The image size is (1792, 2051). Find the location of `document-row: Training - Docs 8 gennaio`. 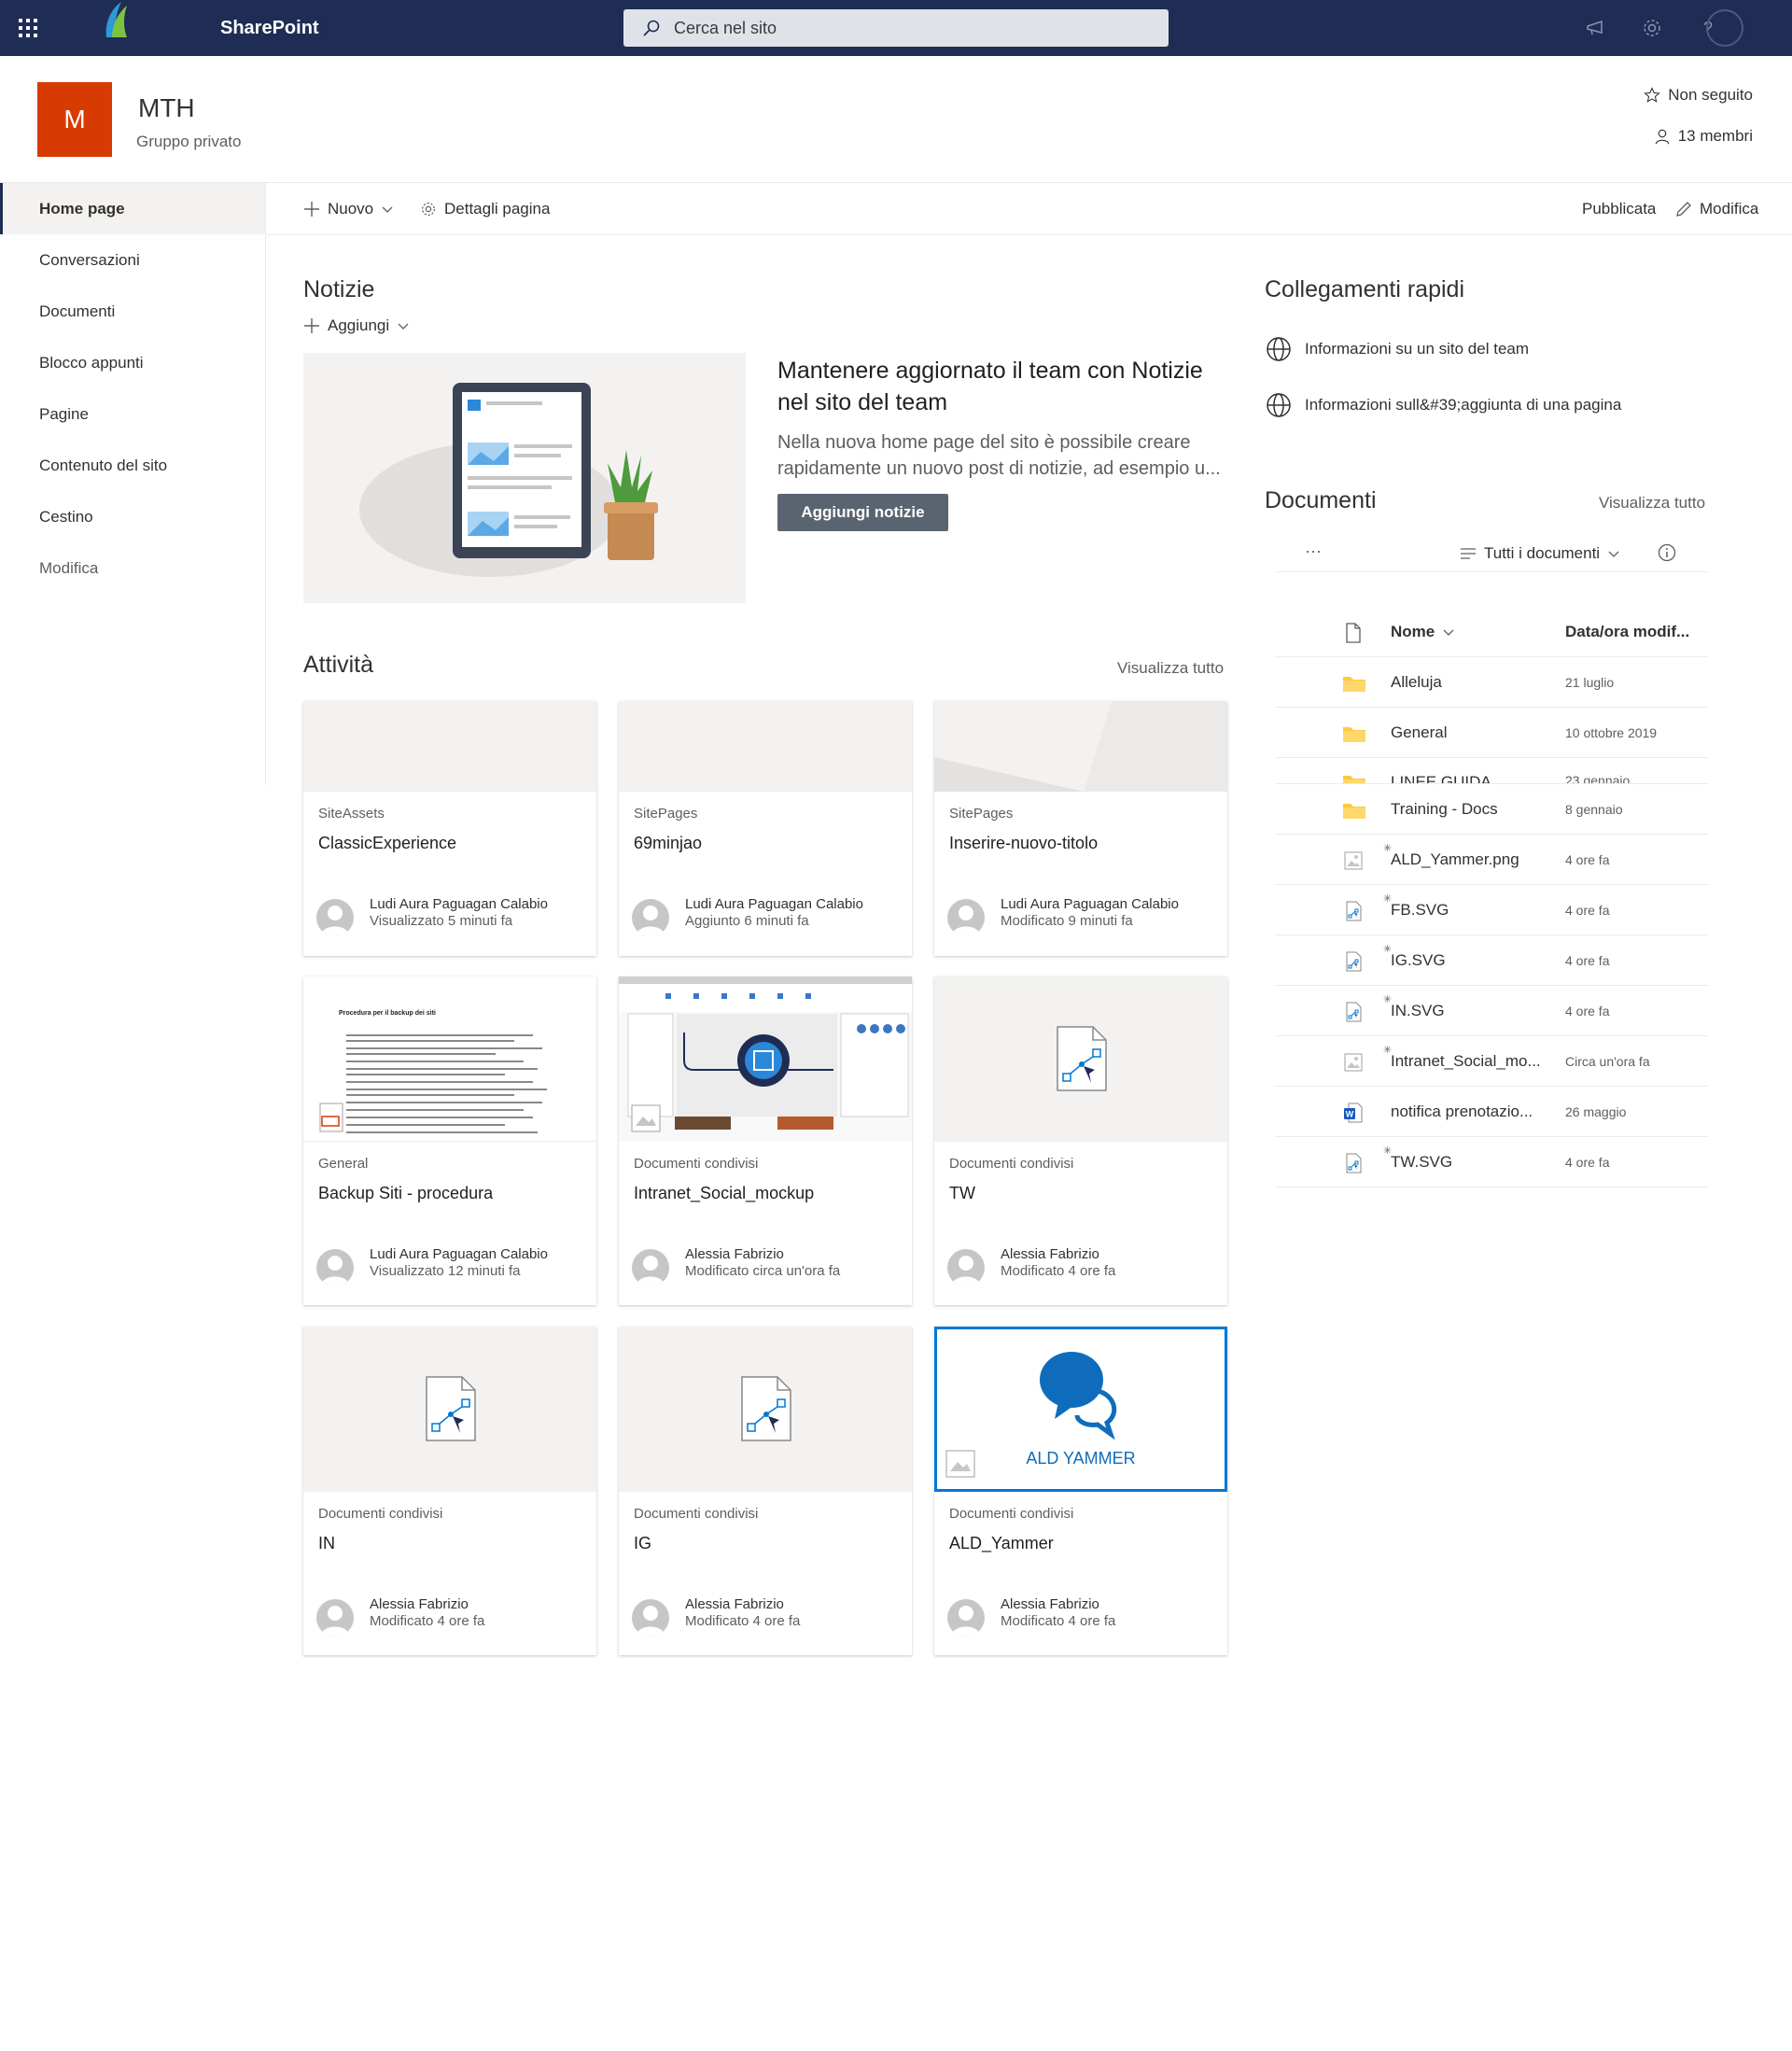

document-row: Training - Docs 8 gennaio is located at coordinates (1491, 809).